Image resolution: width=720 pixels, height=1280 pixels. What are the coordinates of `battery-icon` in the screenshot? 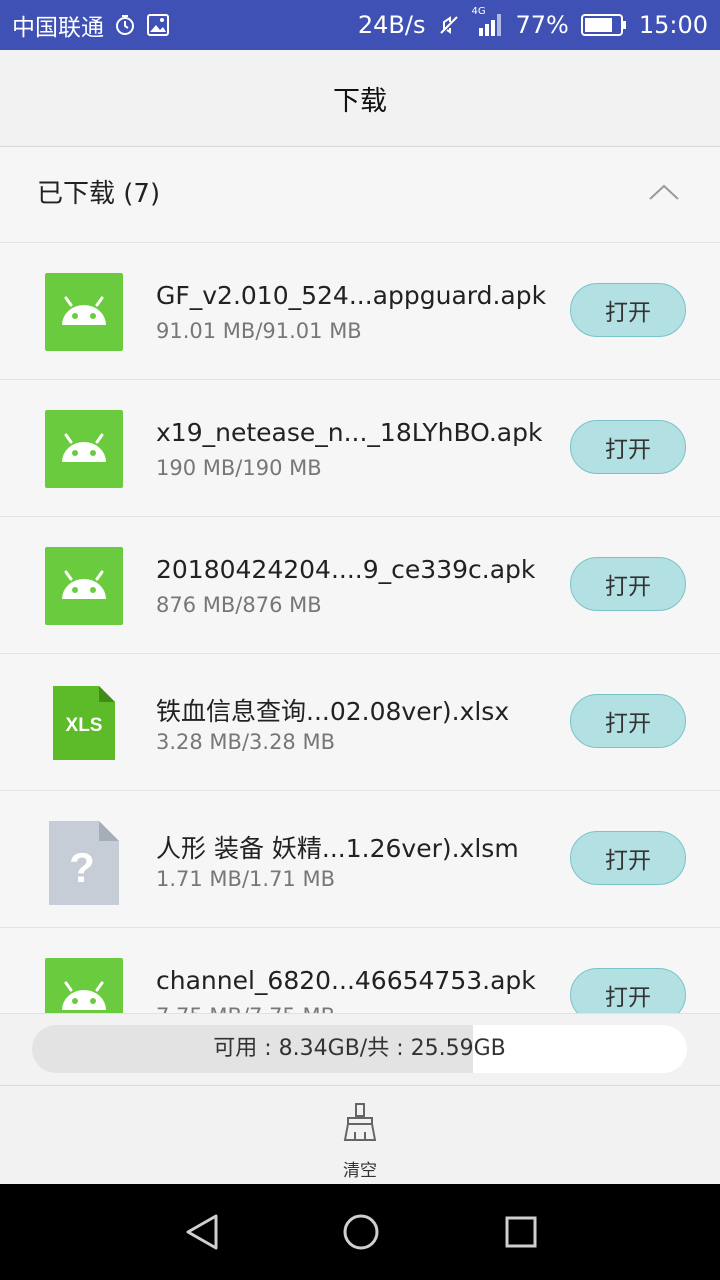 It's located at (603, 25).